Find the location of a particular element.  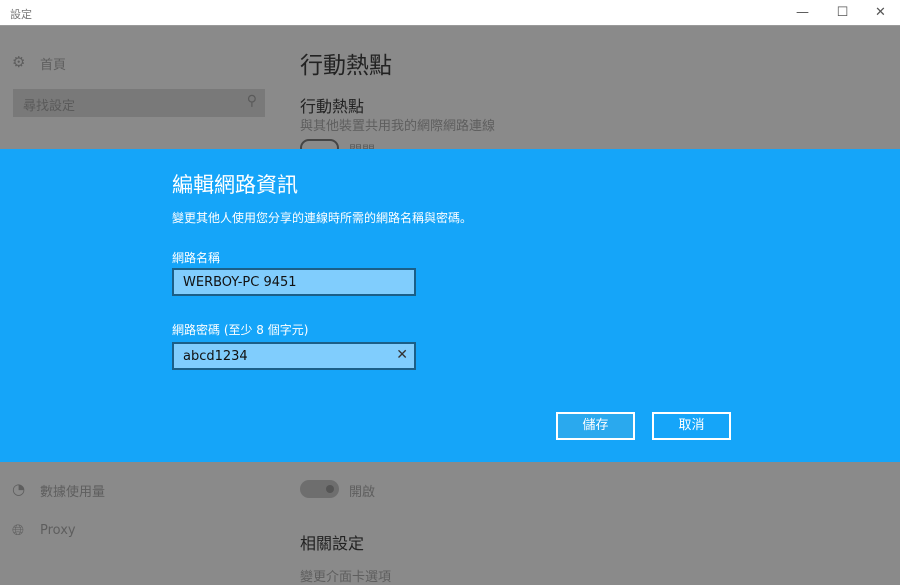

section-title: 行動熱點 is located at coordinates (332, 106).